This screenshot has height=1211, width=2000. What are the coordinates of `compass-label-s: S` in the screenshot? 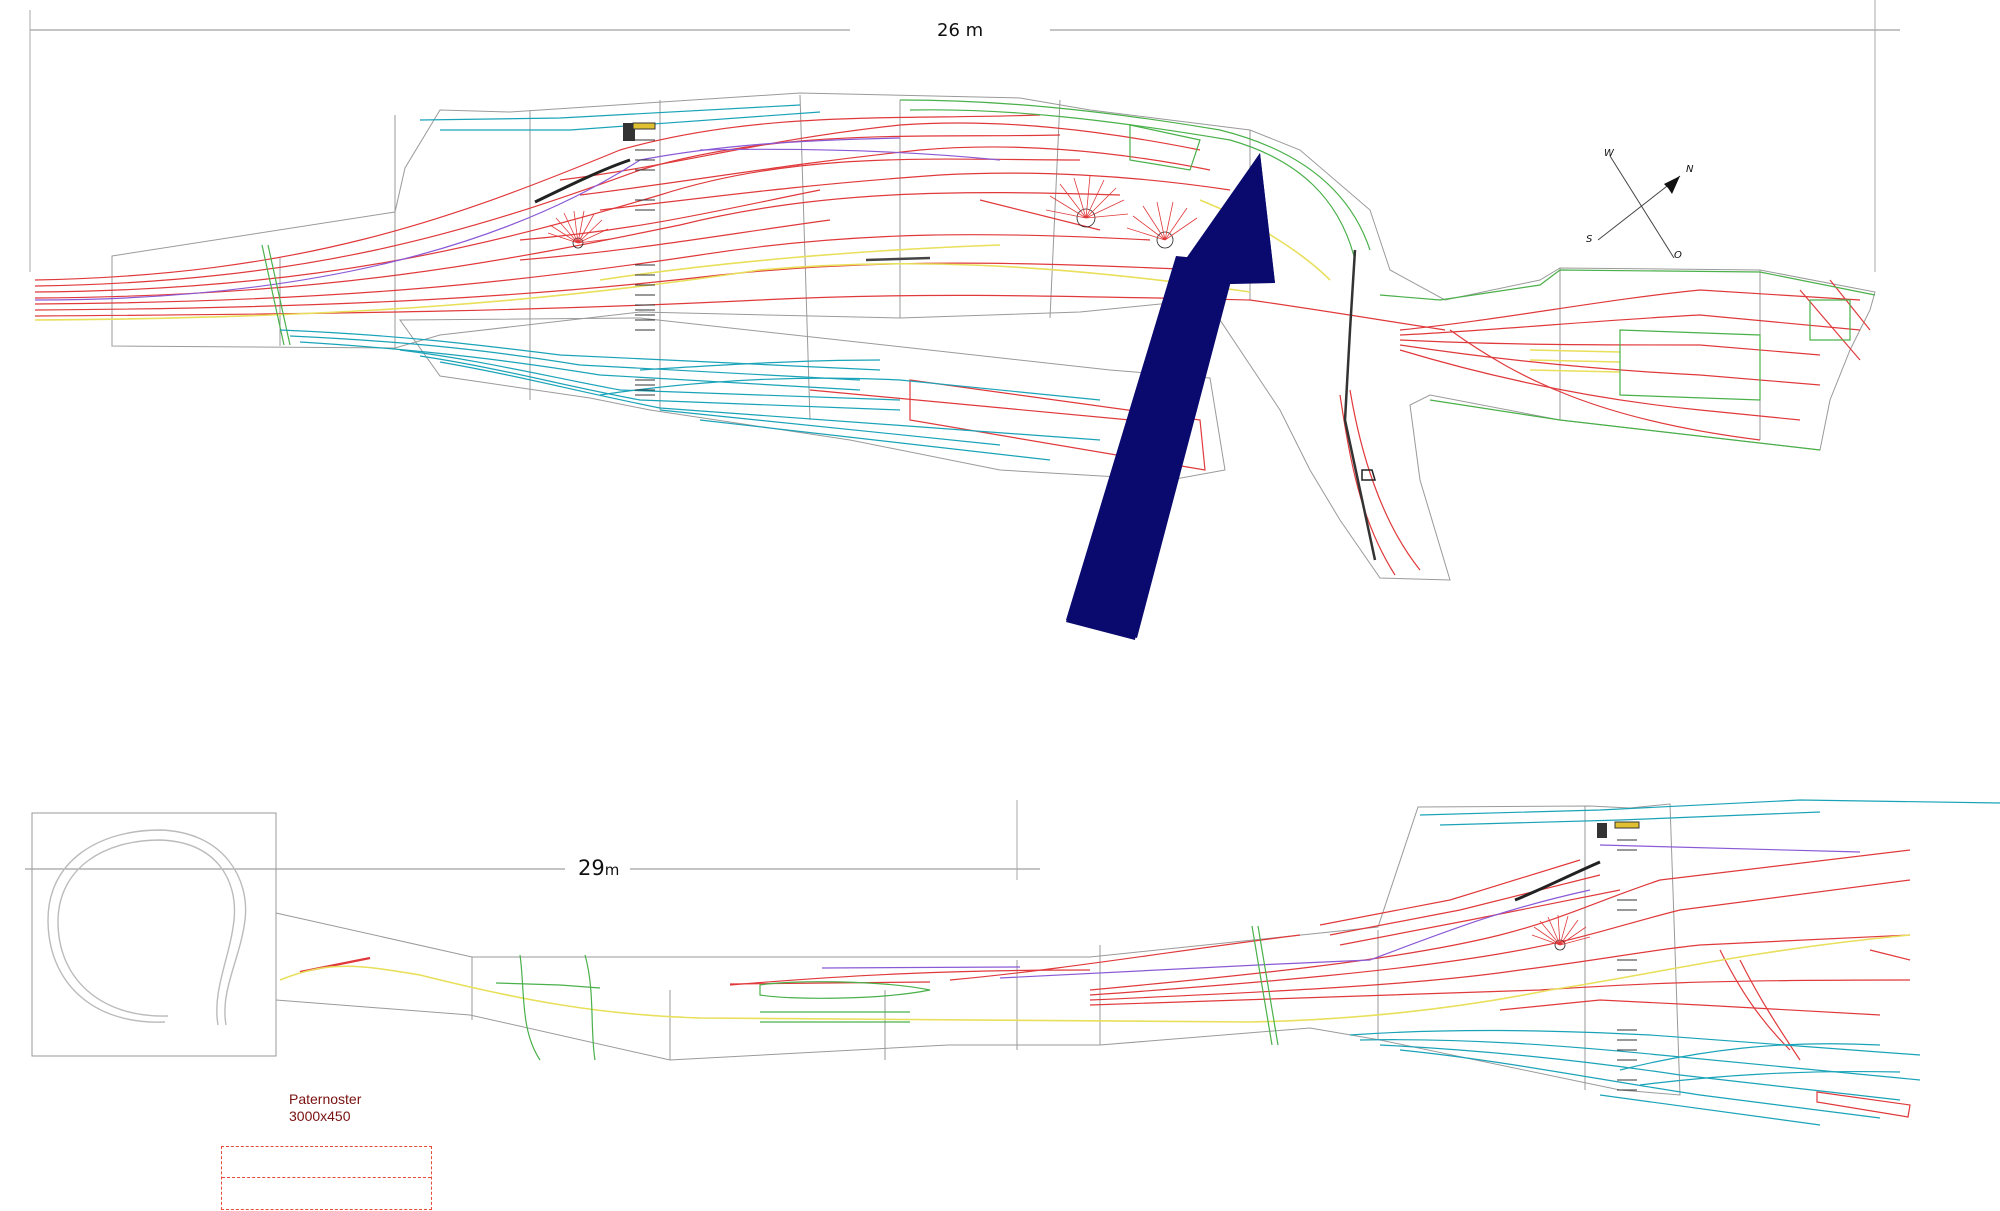 It's located at (1589, 239).